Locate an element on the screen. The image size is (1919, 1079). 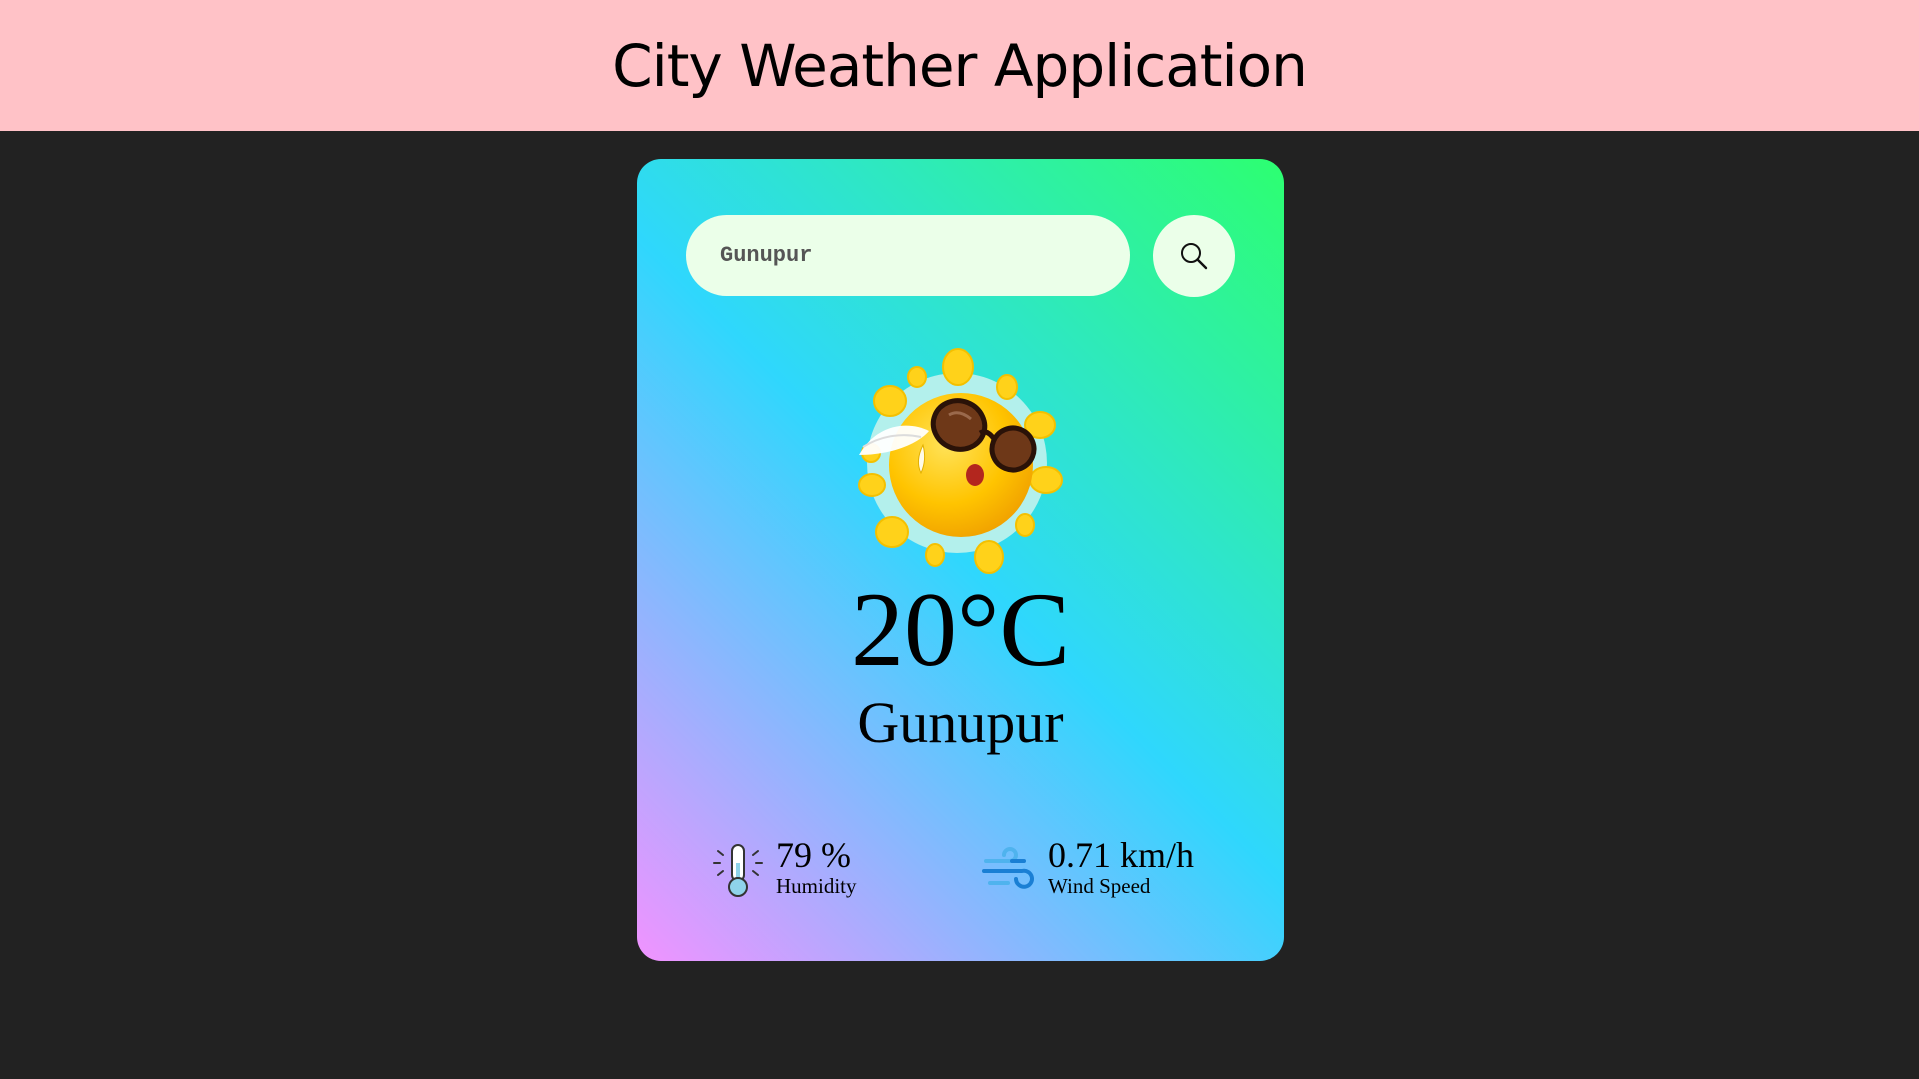
humidity-value: 79 % is located at coordinates (813, 855).